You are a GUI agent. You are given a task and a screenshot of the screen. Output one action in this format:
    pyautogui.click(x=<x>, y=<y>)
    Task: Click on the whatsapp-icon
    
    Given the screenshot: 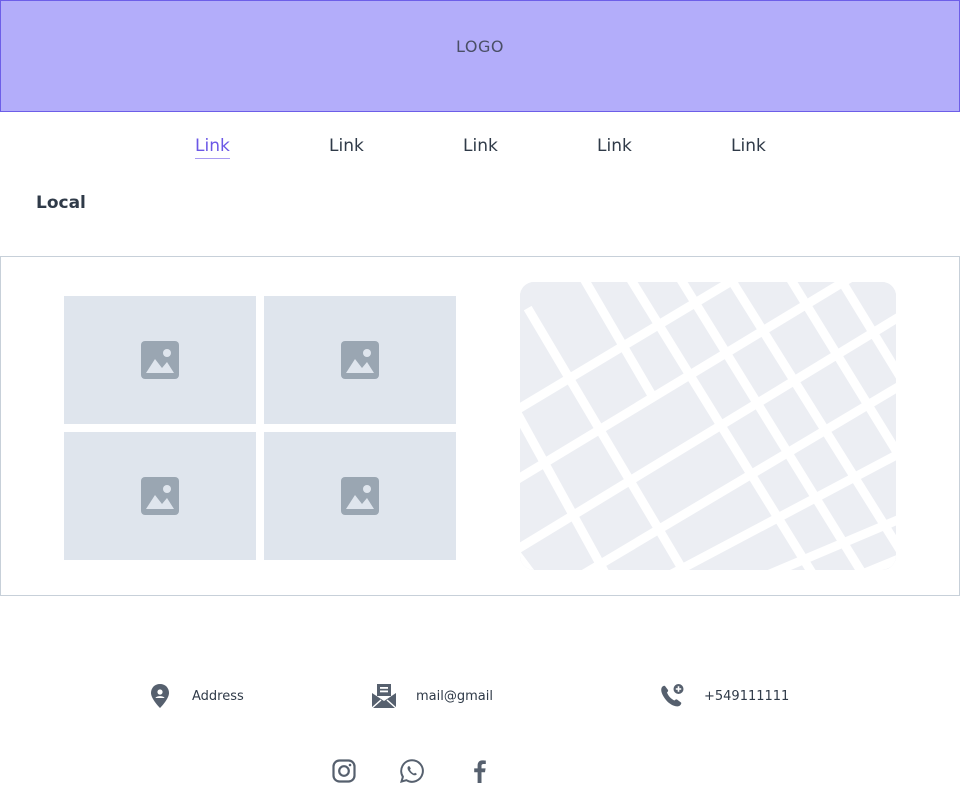 What is the action you would take?
    pyautogui.click(x=412, y=771)
    